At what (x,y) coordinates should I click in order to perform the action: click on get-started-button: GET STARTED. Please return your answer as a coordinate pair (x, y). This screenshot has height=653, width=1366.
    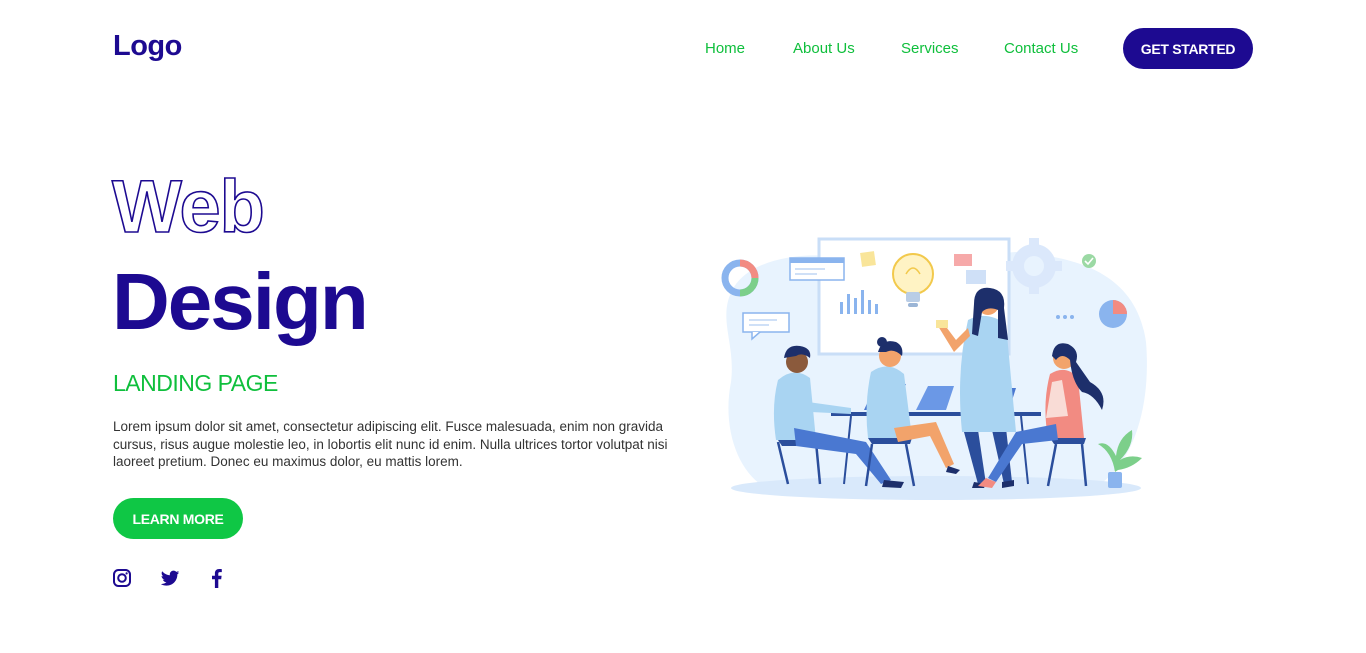
    Looking at the image, I should click on (1188, 48).